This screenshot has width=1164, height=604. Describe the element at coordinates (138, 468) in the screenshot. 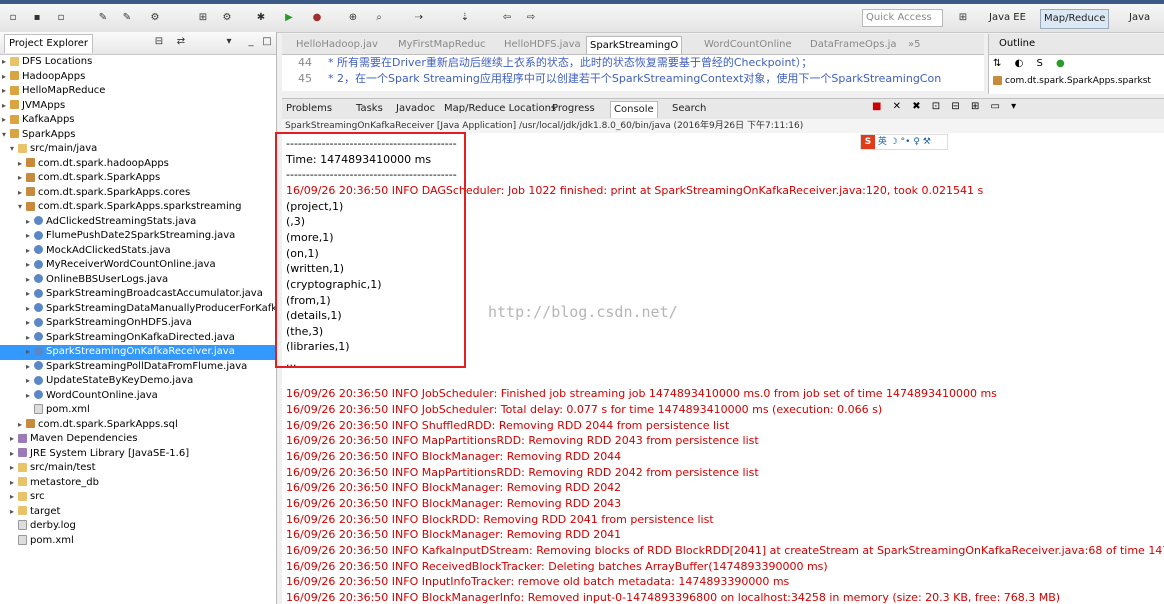

I see `tree-item: ▸ src/main/test` at that location.